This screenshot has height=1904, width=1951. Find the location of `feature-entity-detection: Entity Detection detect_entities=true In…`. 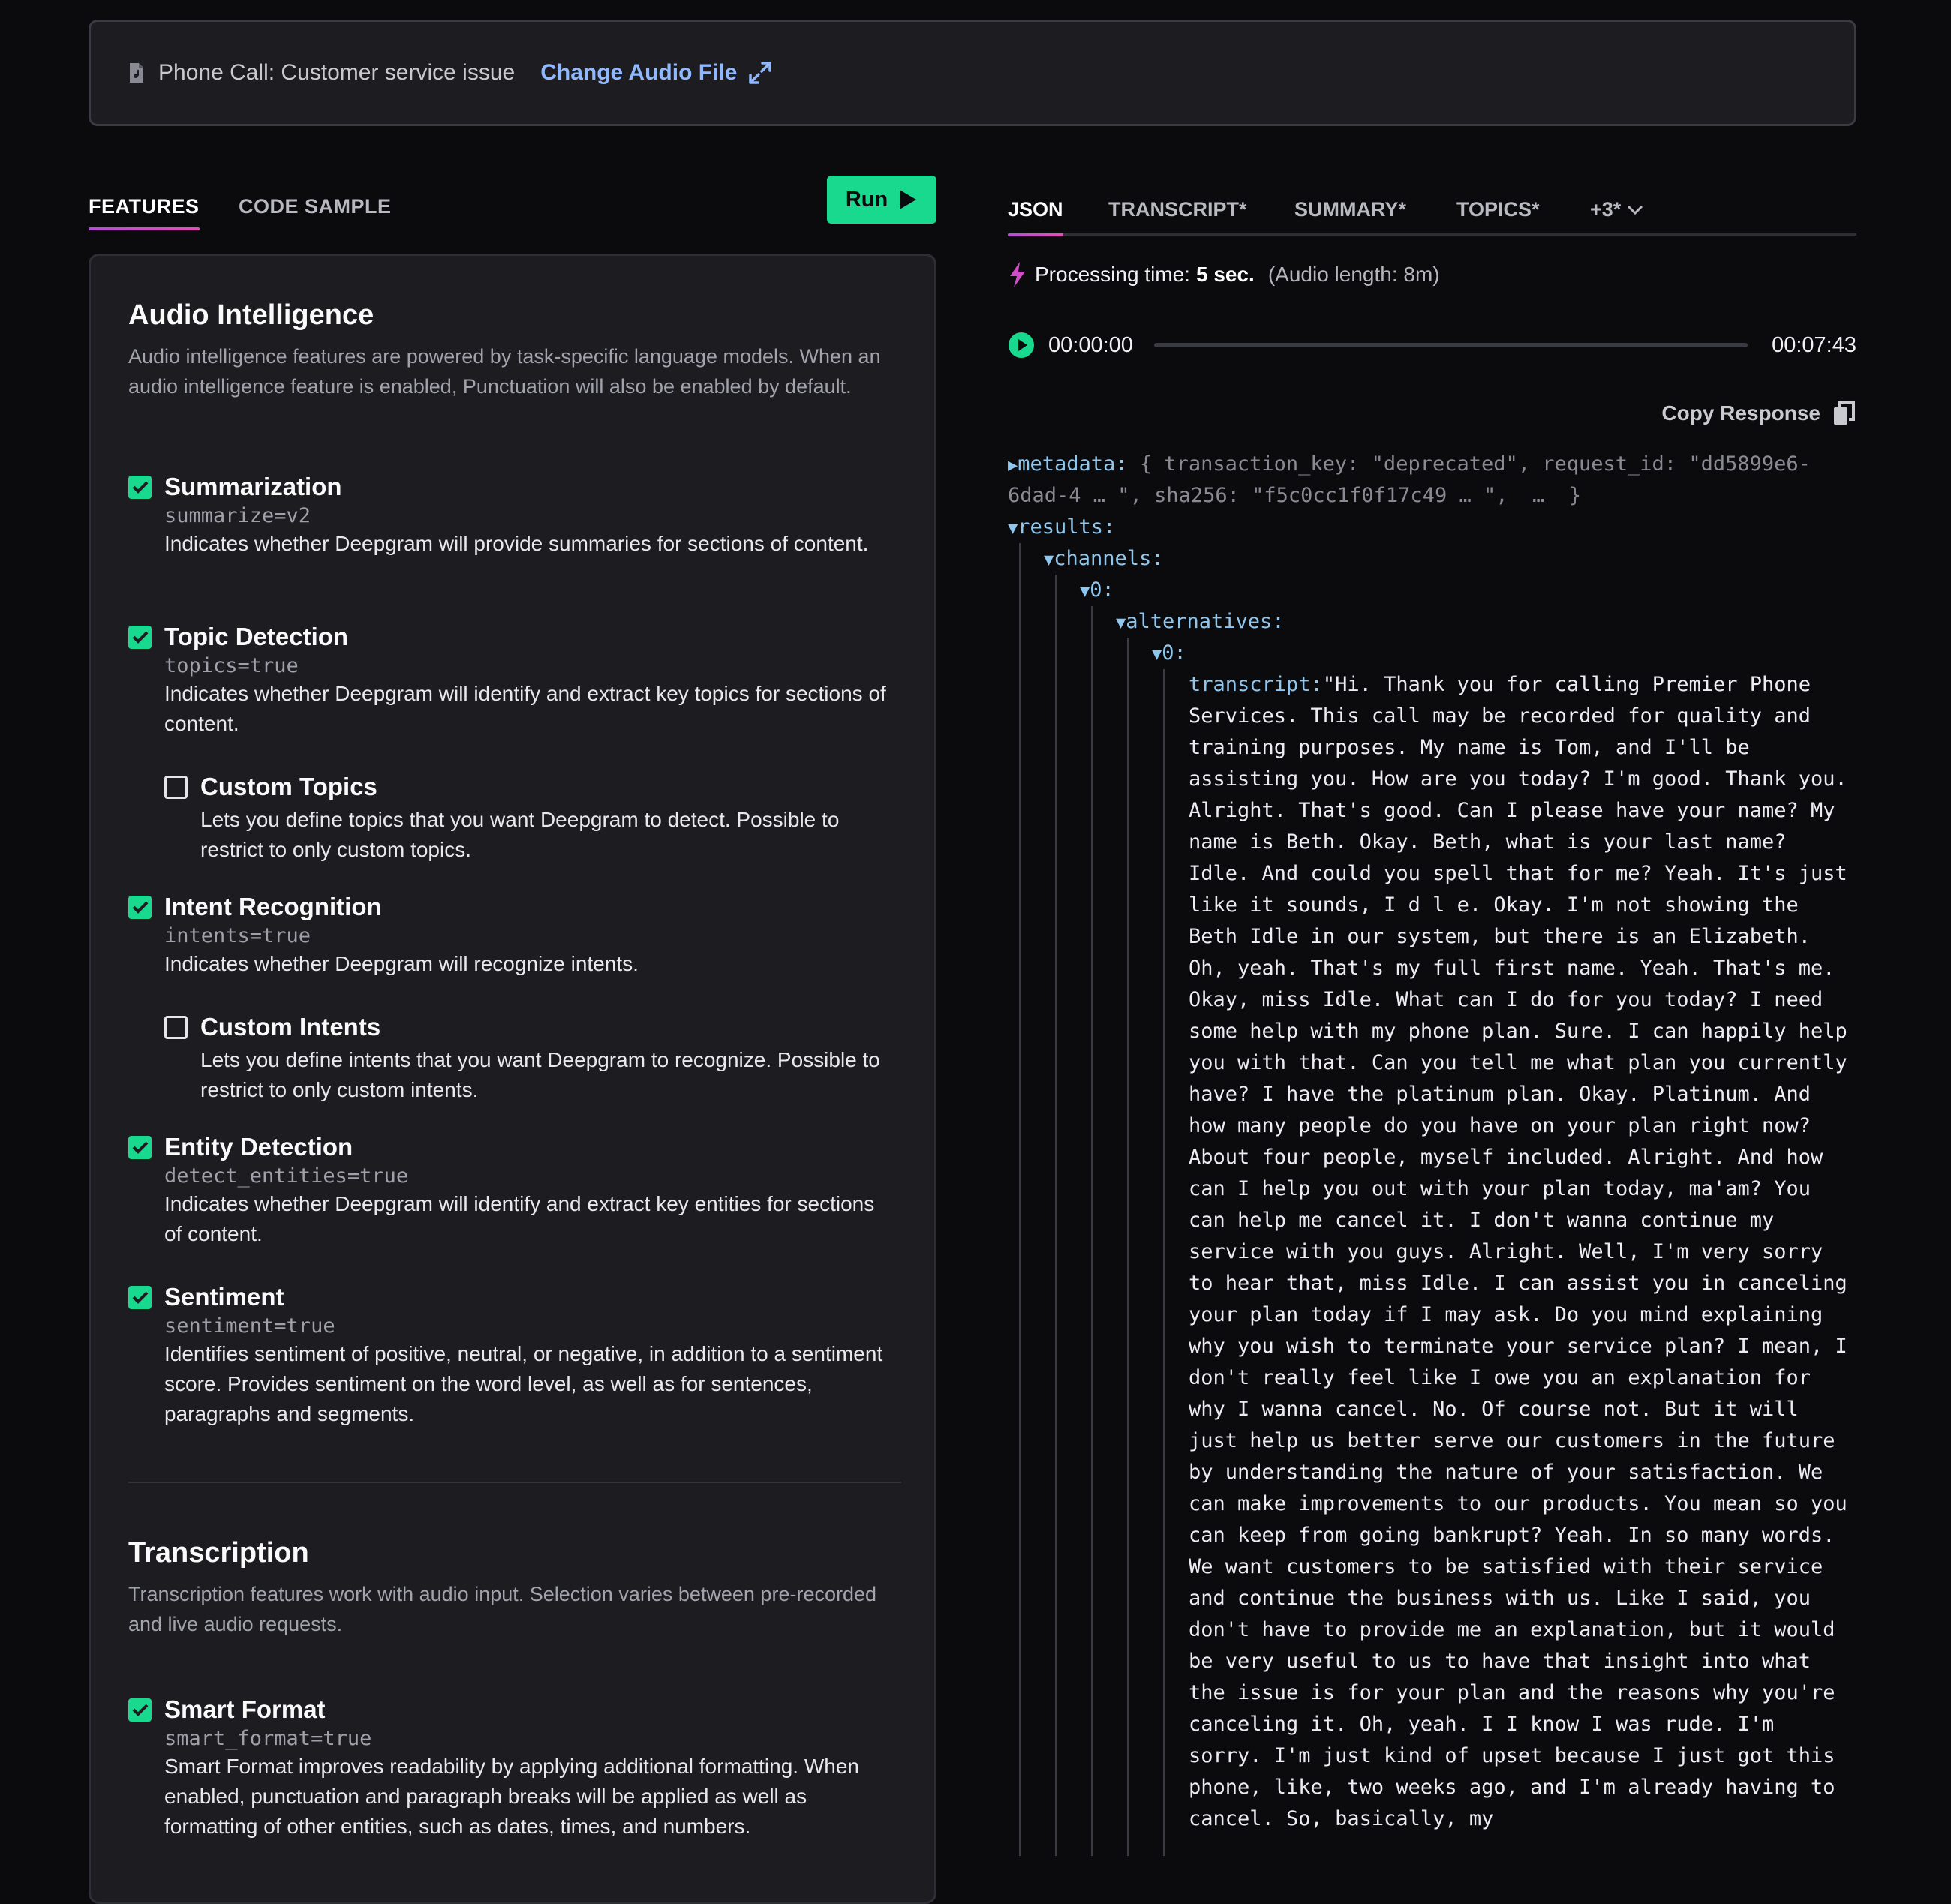

feature-entity-detection: Entity Detection detect_entities=true In… is located at coordinates (507, 1190).